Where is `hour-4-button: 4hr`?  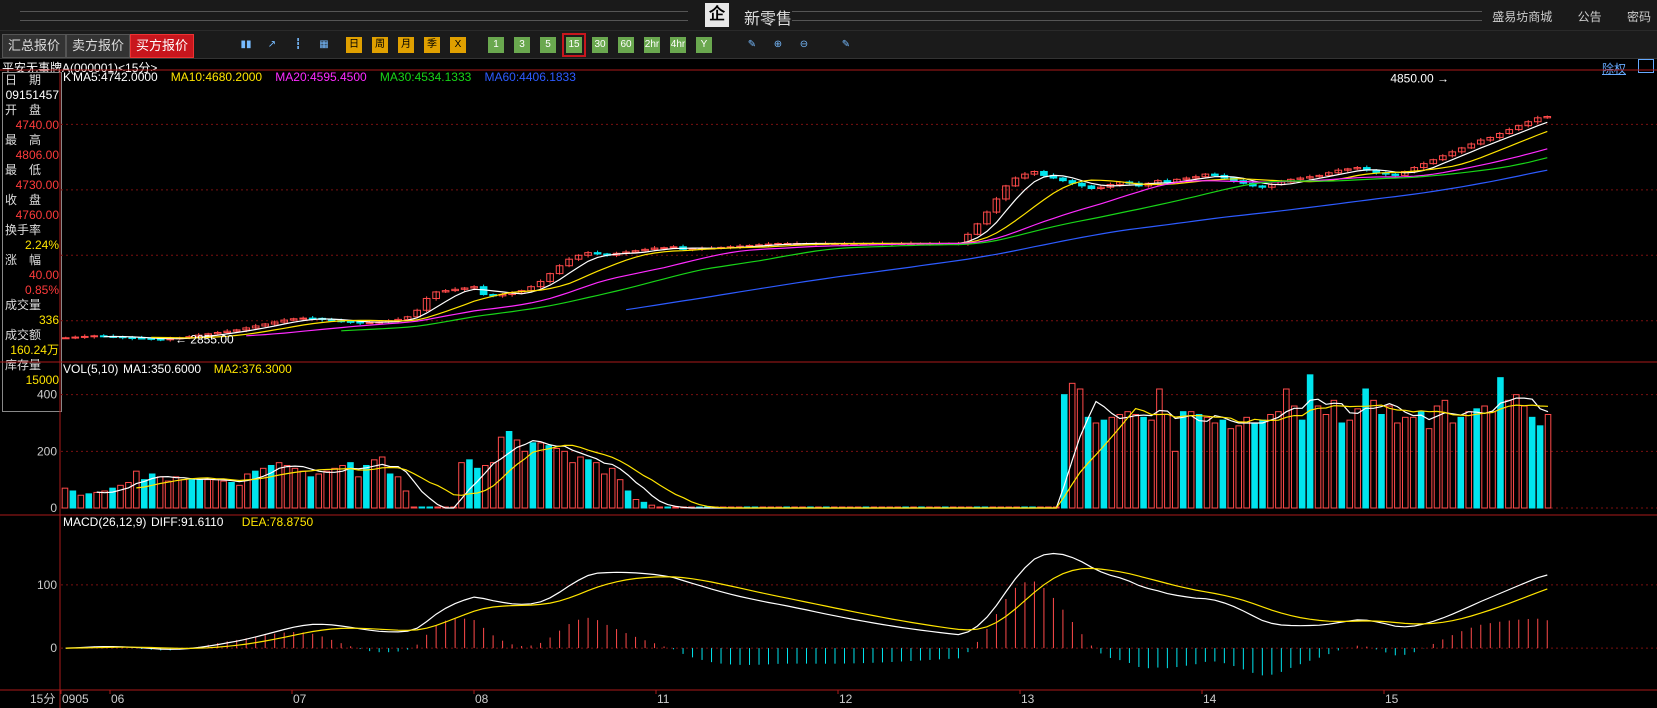 hour-4-button: 4hr is located at coordinates (678, 45).